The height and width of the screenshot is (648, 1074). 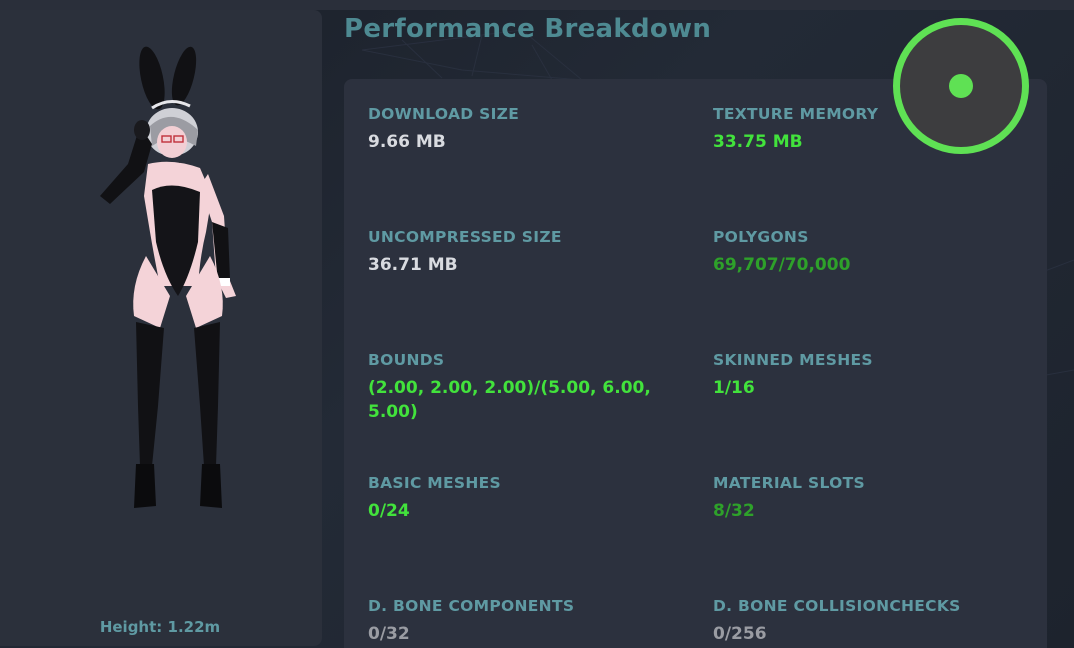 I want to click on stat-value: 69,707/70,000, so click(x=782, y=265).